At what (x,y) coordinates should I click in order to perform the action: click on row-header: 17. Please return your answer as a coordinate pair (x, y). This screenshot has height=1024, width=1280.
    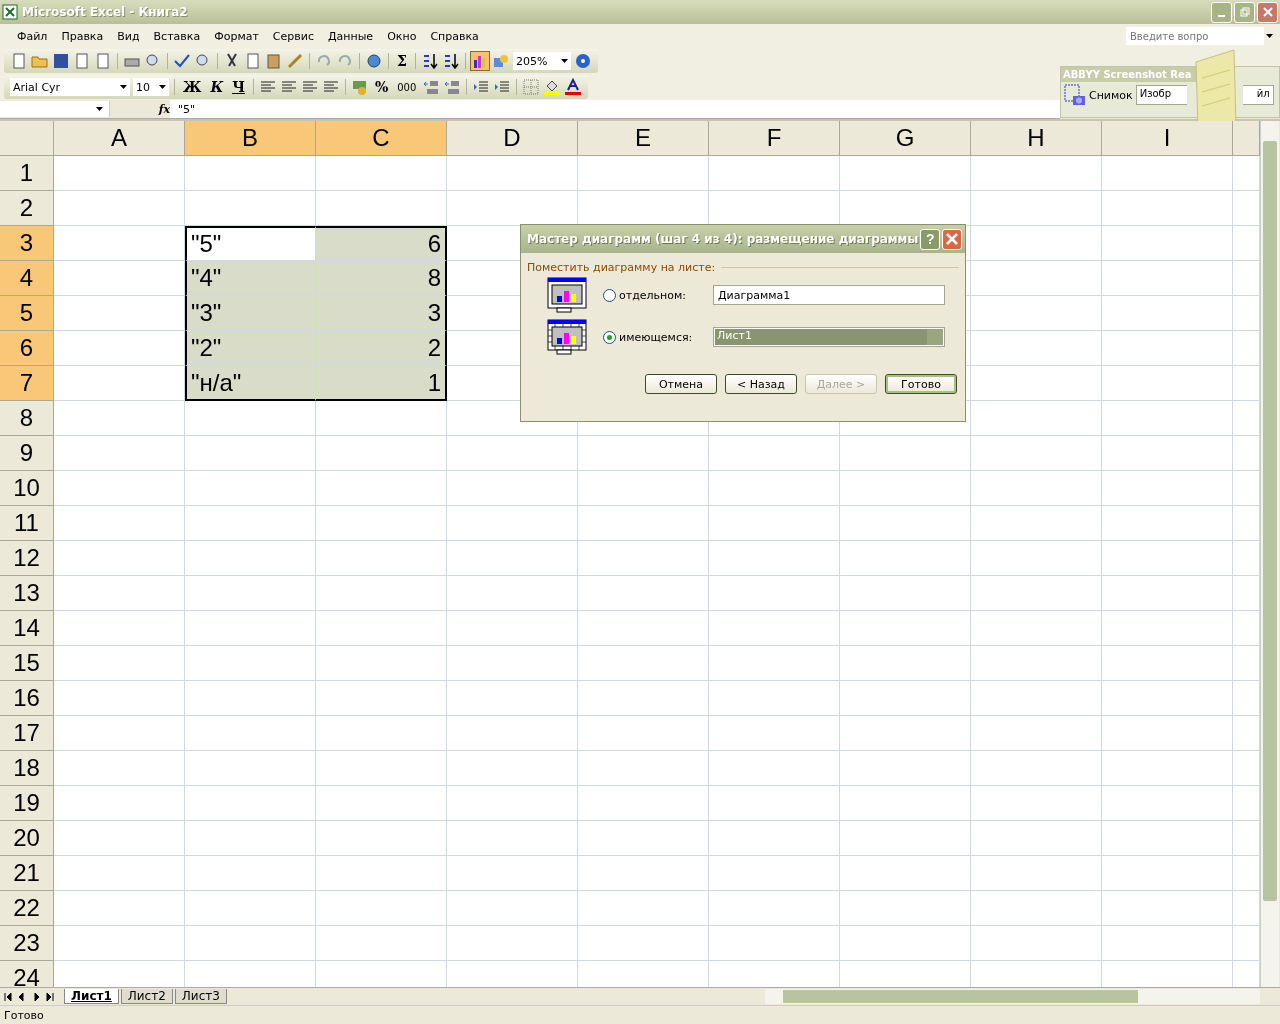
    Looking at the image, I should click on (27, 733).